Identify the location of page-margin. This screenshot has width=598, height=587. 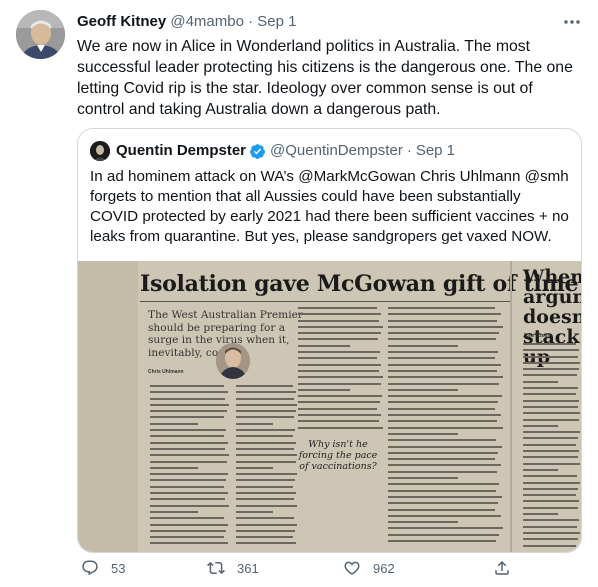
(108, 406).